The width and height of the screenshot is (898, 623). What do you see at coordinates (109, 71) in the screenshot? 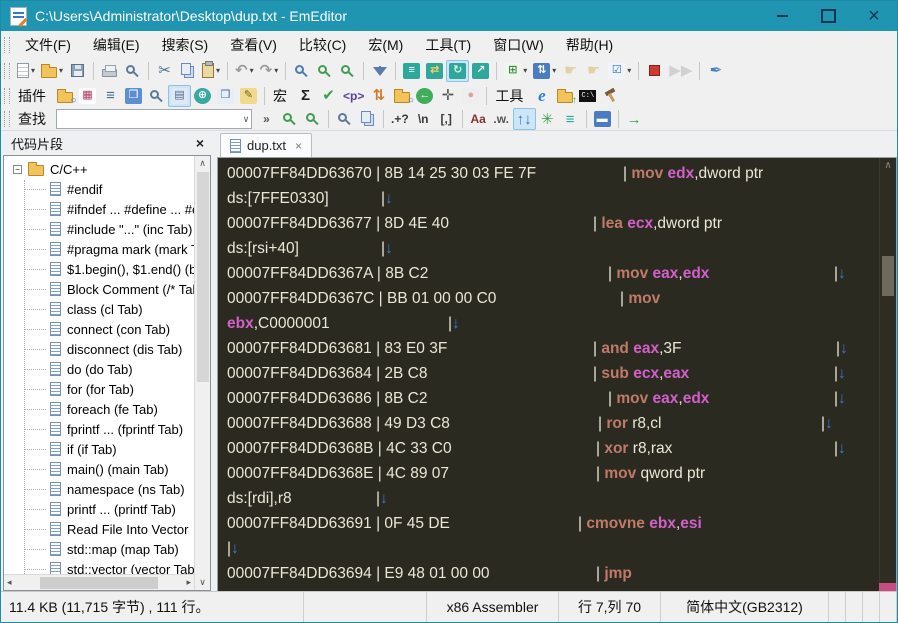
I see `print-button` at bounding box center [109, 71].